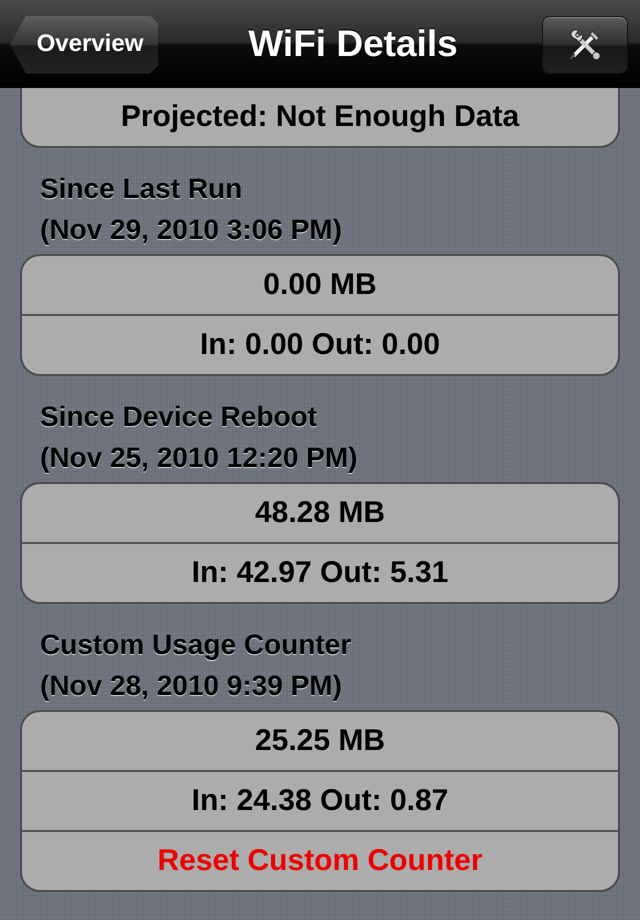 Image resolution: width=640 pixels, height=920 pixels. I want to click on section-title: Custom Usage Counter, so click(196, 645).